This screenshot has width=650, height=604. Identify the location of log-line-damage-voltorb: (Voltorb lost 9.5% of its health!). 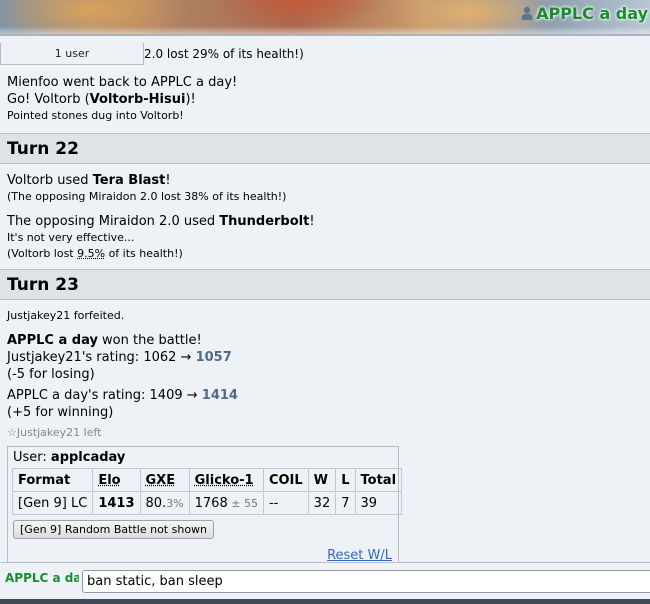
(95, 253).